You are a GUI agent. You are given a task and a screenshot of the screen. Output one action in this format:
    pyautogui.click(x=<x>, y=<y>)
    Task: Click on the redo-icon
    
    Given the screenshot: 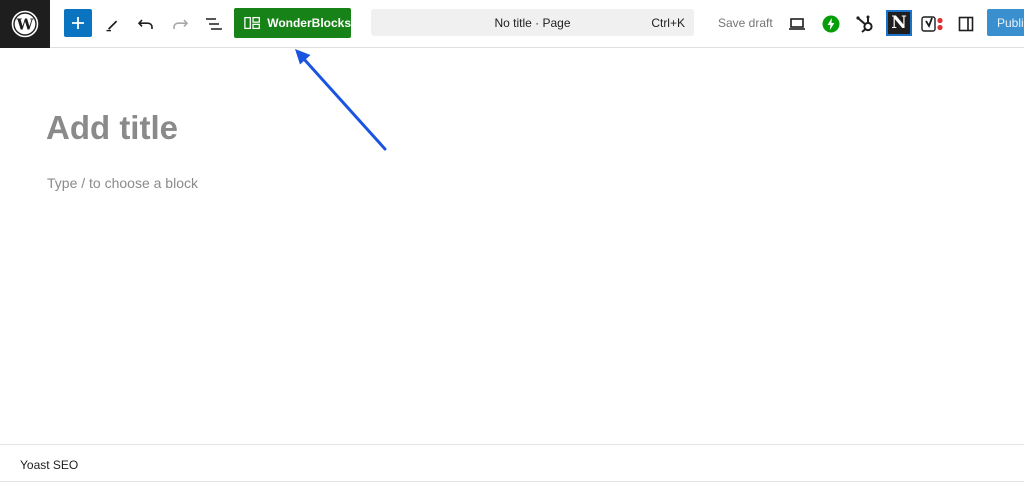 What is the action you would take?
    pyautogui.click(x=181, y=24)
    